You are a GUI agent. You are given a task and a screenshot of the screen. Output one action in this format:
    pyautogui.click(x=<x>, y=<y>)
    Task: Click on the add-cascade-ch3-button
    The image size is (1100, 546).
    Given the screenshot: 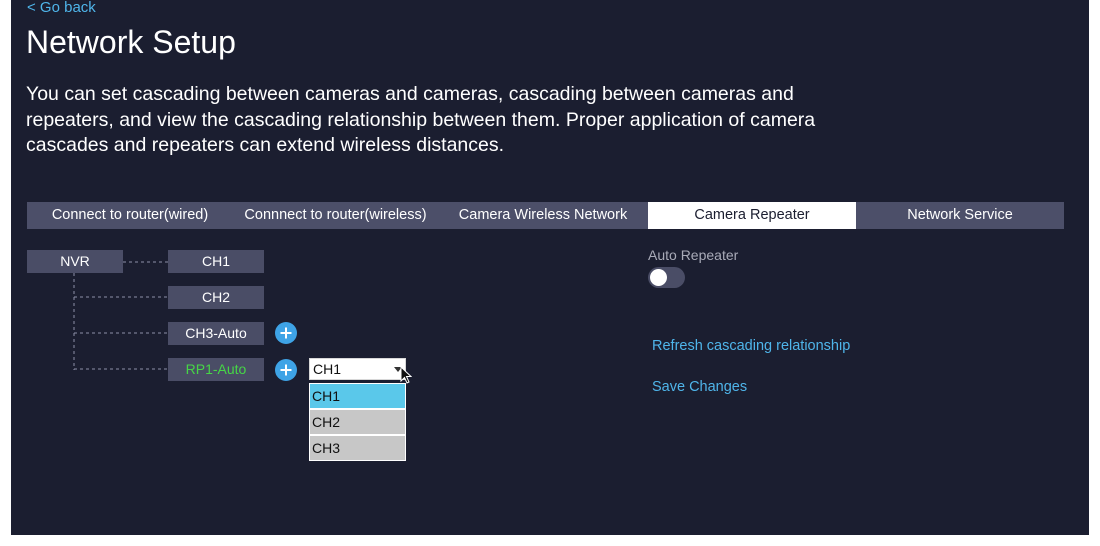 What is the action you would take?
    pyautogui.click(x=286, y=333)
    